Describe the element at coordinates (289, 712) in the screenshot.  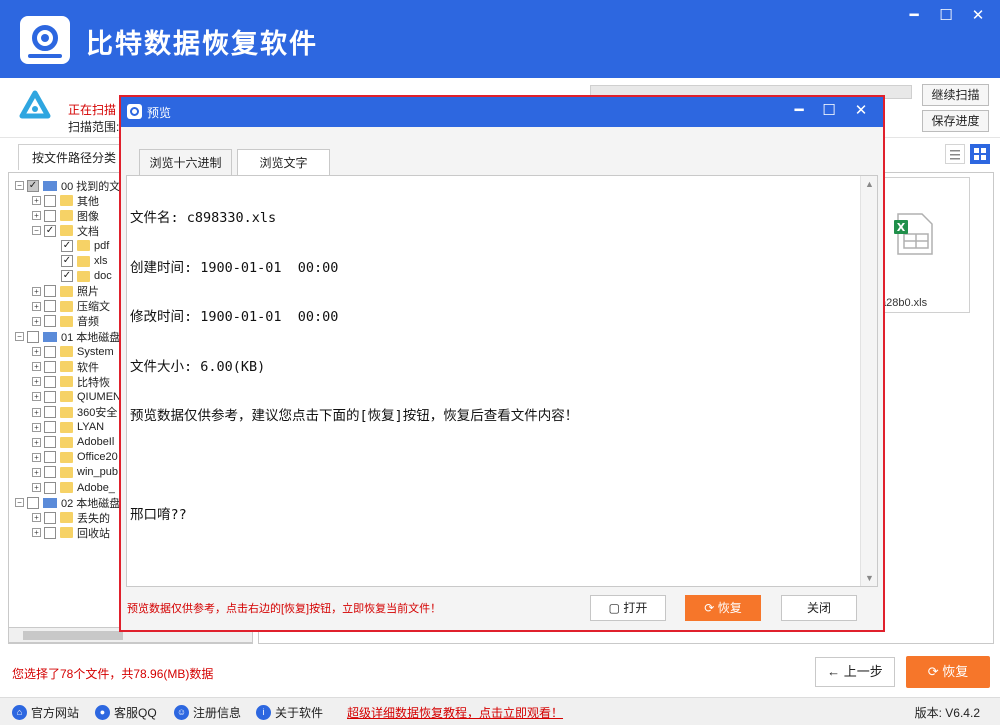
I see `about-link: i 关于软件` at that location.